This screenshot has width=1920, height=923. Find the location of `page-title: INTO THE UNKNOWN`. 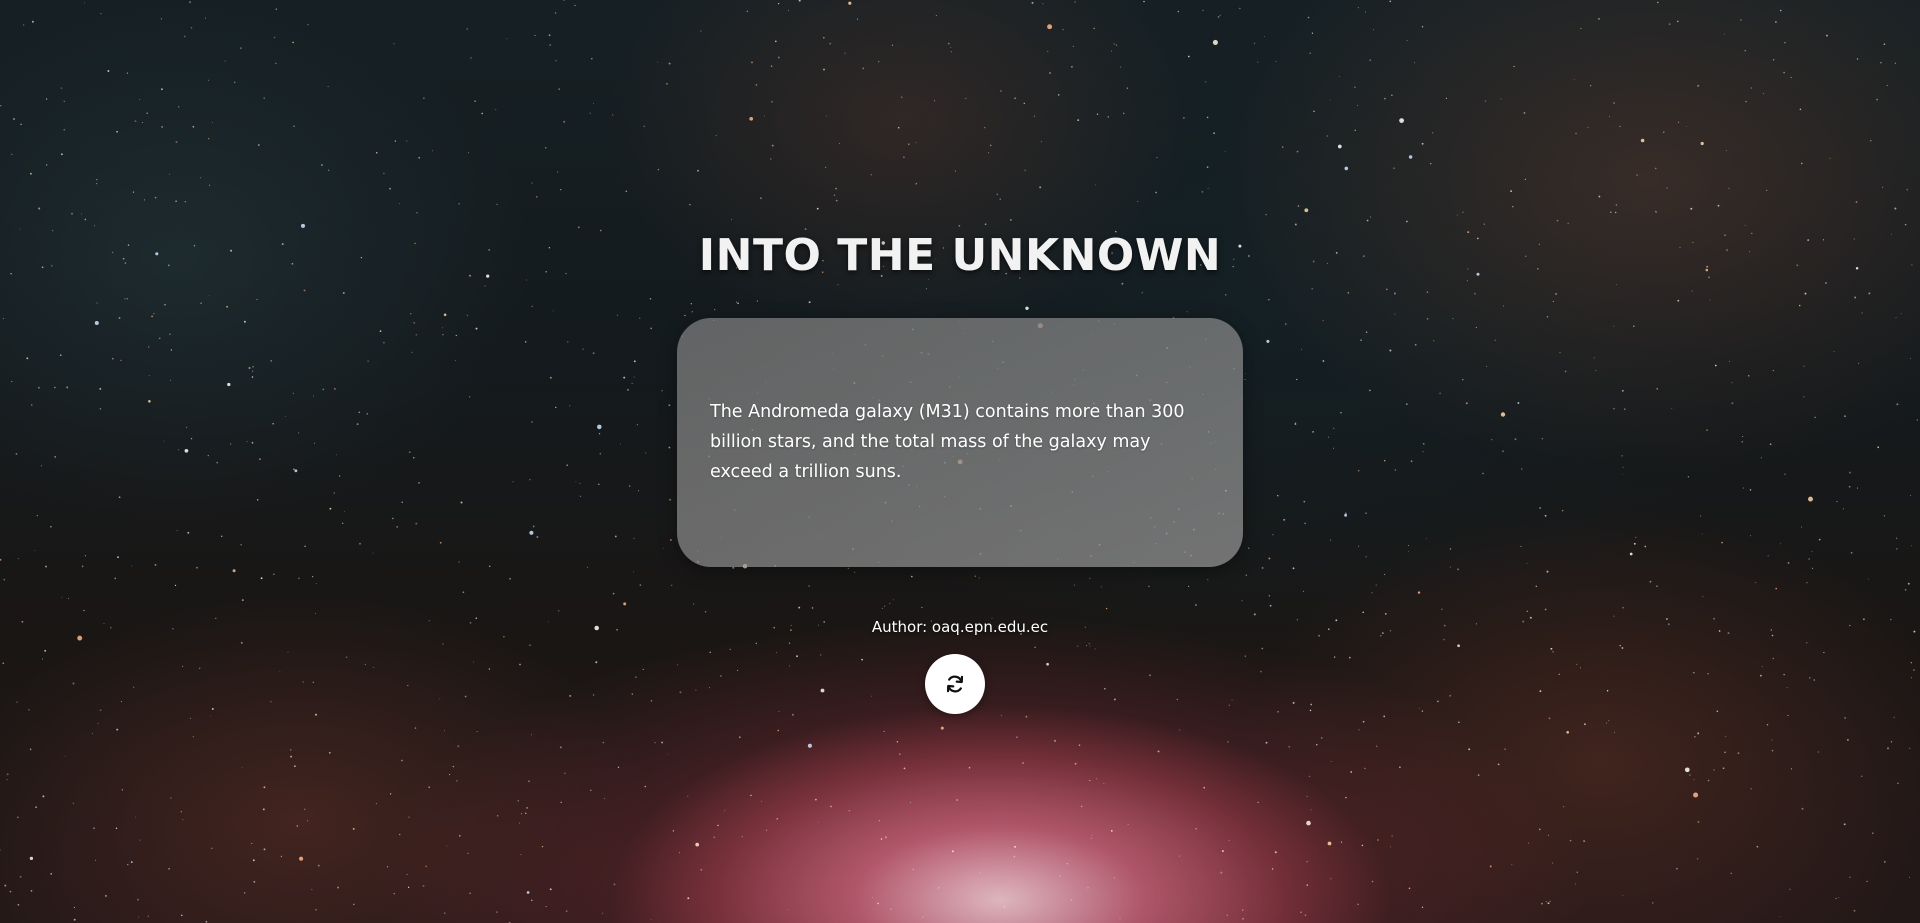

page-title: INTO THE UNKNOWN is located at coordinates (960, 255).